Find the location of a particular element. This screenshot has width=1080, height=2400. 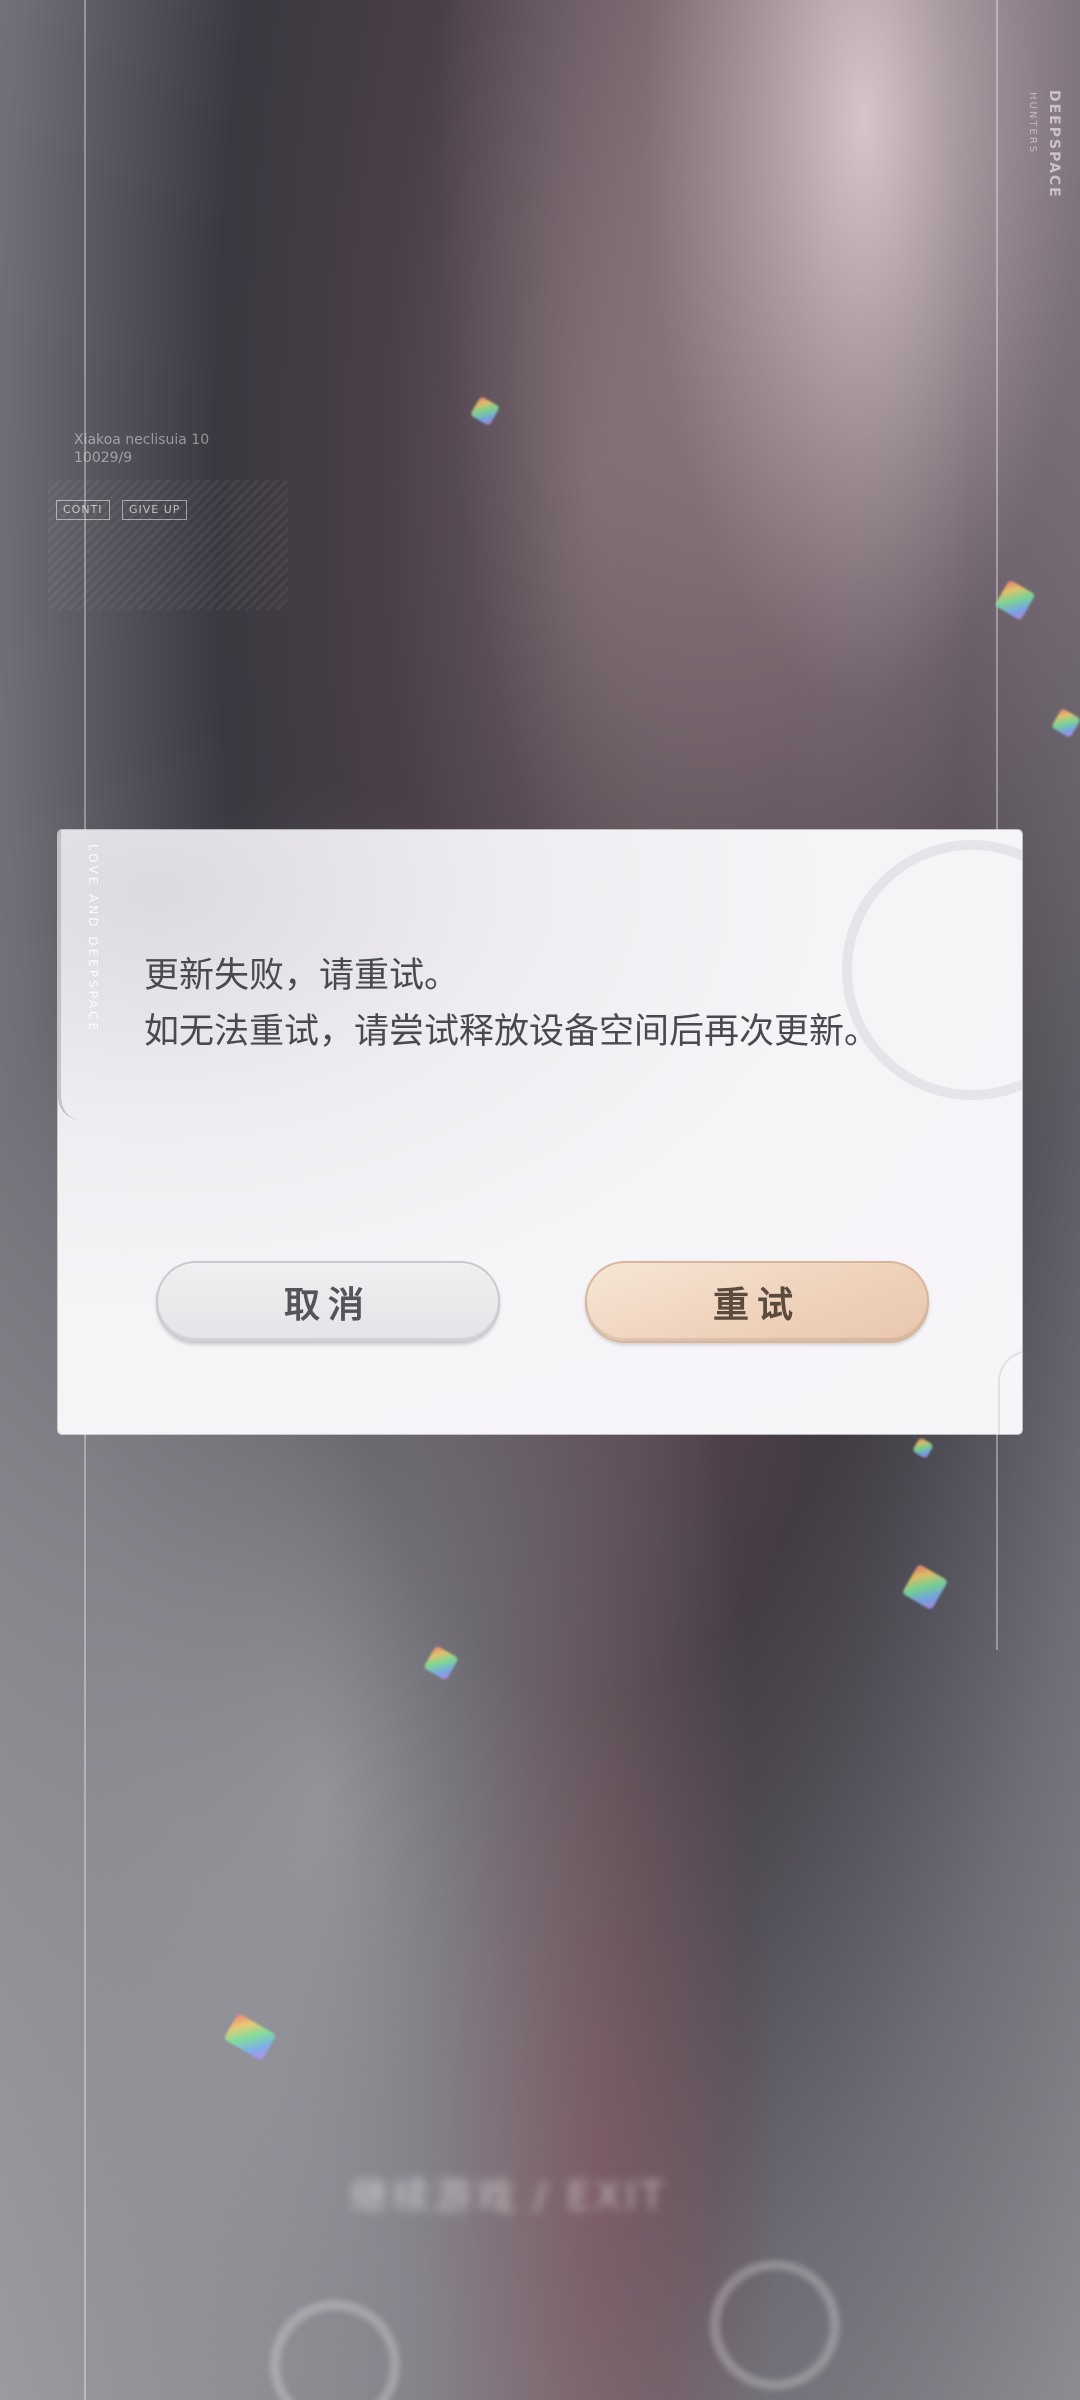

brand-vertical-text: DEEPSPACE is located at coordinates (1054, 144).